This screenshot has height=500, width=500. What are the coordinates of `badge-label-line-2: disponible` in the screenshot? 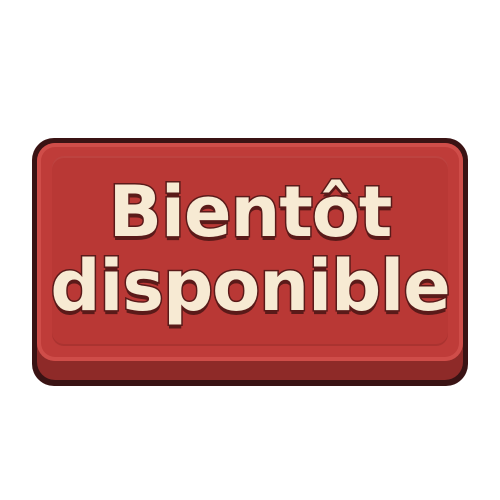 It's located at (250, 286).